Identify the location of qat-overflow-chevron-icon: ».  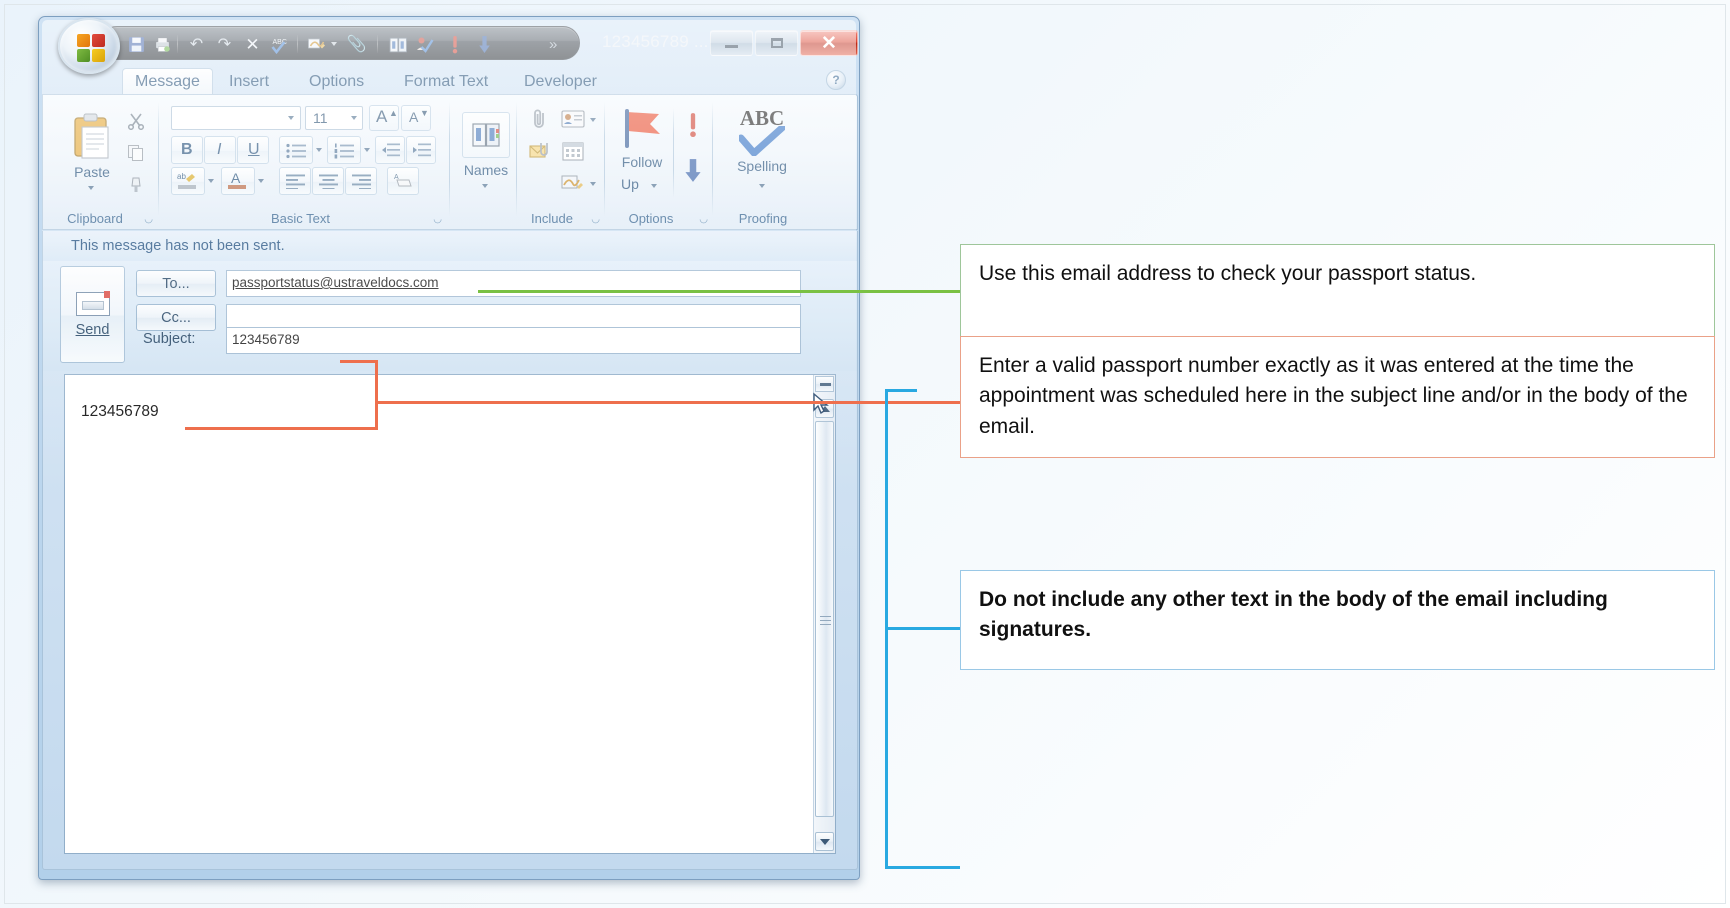
(553, 44).